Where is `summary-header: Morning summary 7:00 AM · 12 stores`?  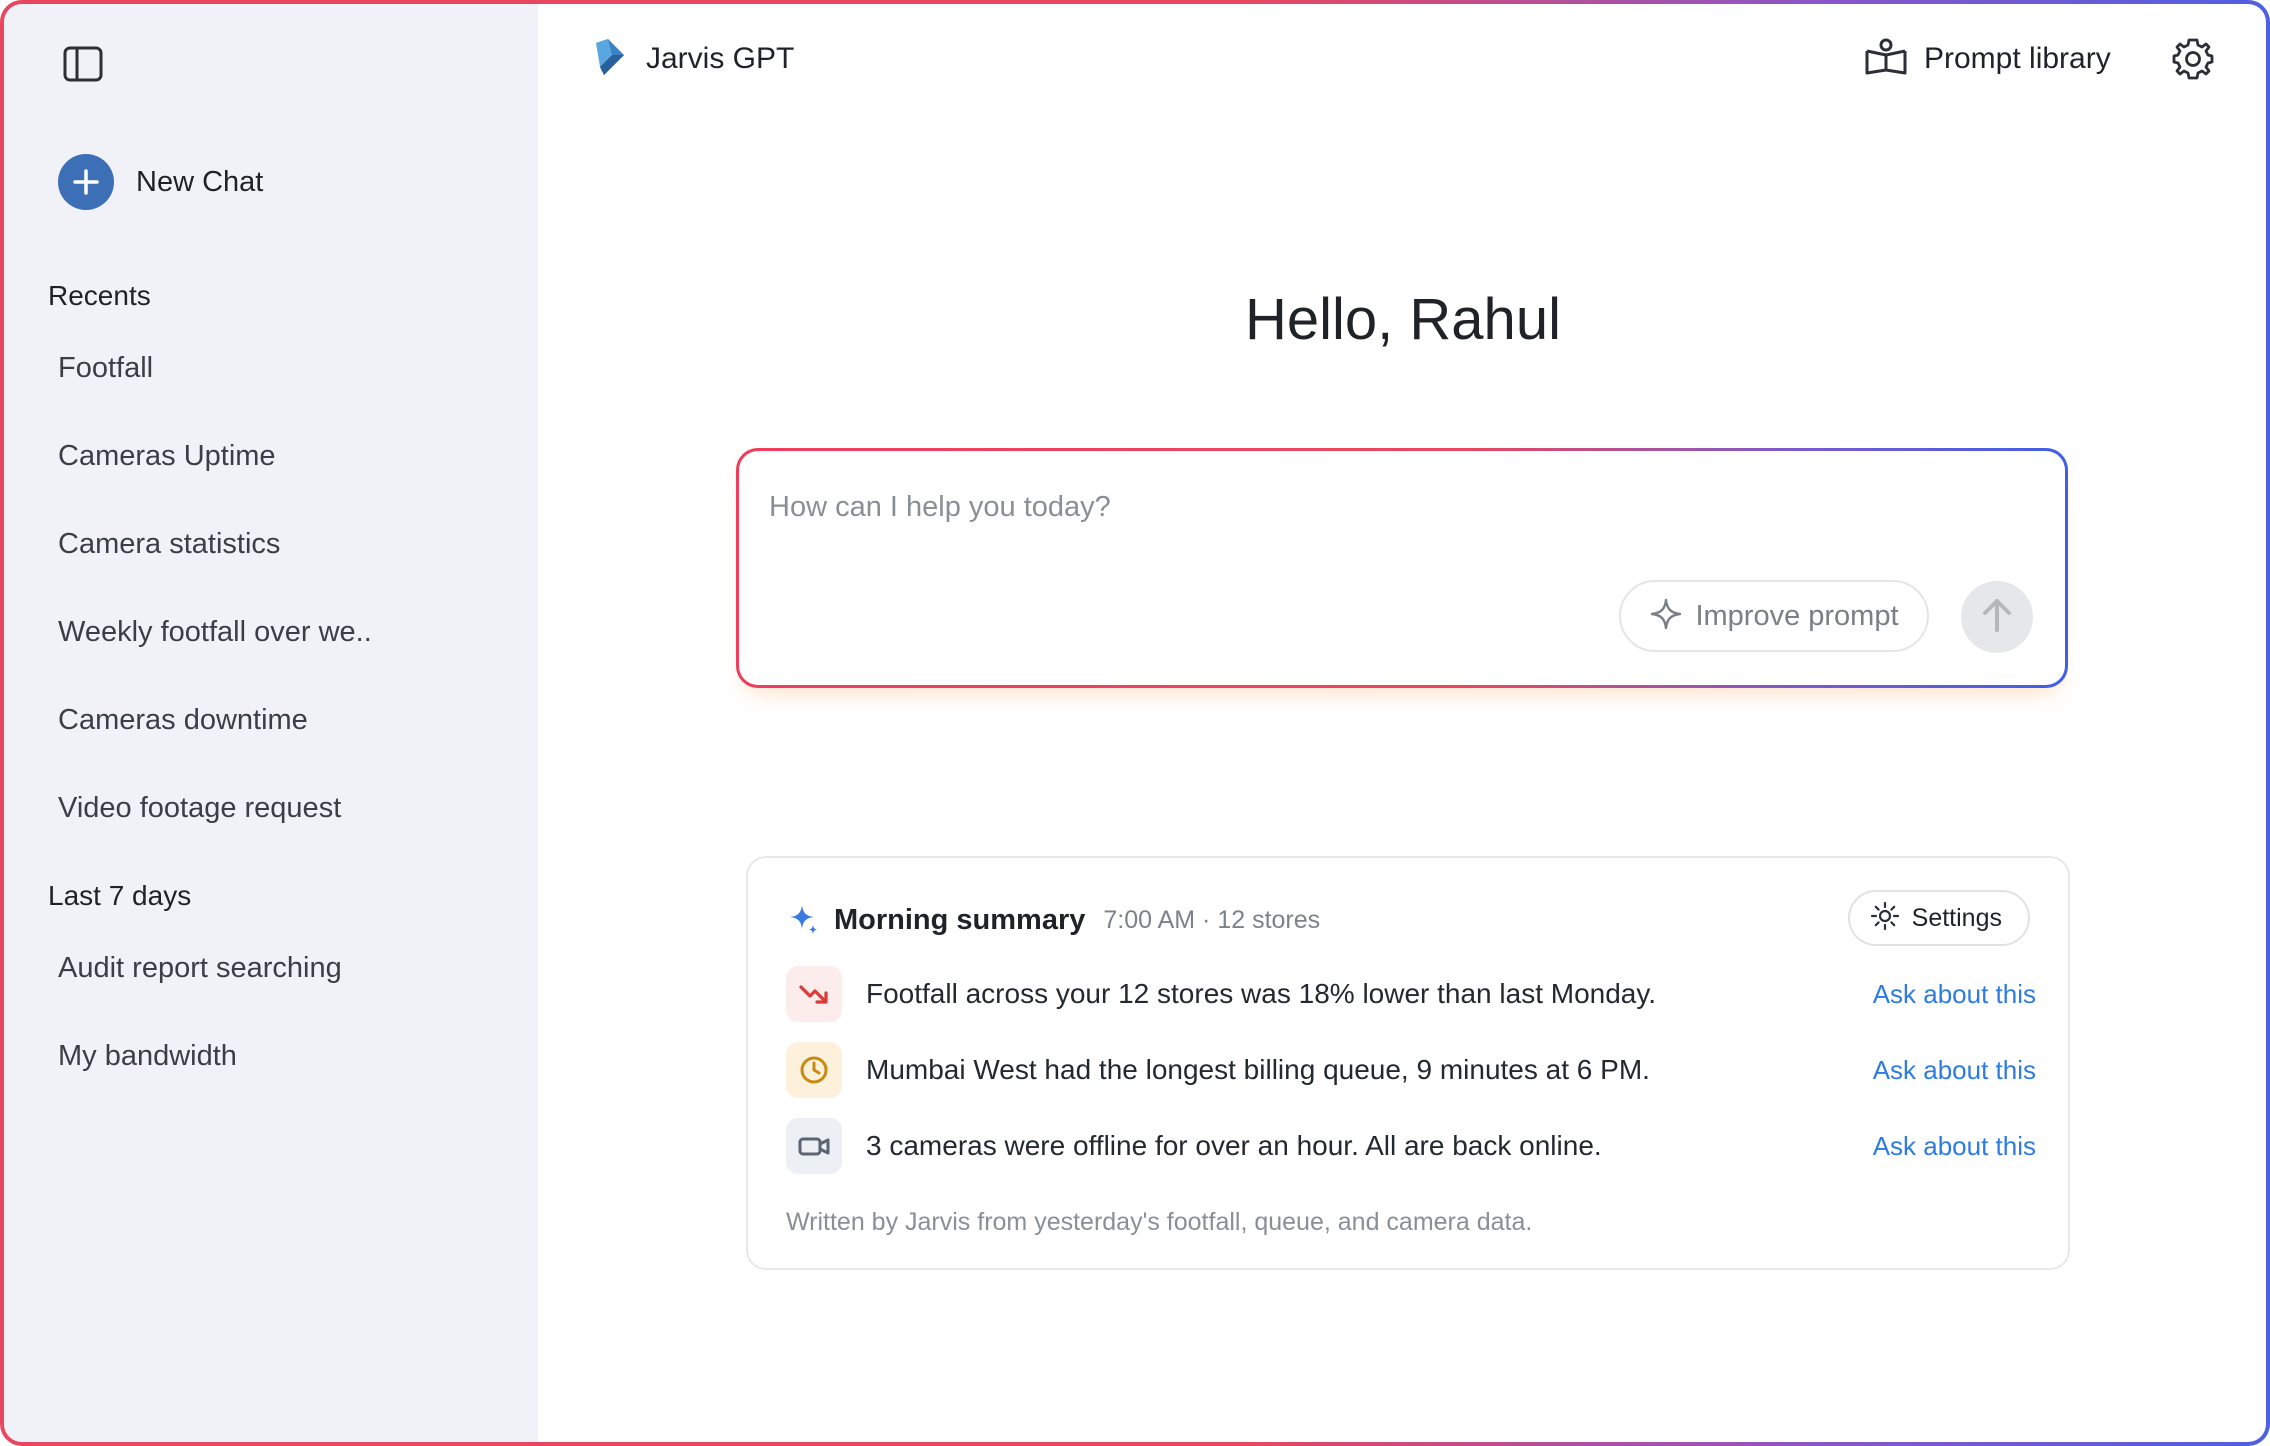 summary-header: Morning summary 7:00 AM · 12 stores is located at coordinates (1054, 920).